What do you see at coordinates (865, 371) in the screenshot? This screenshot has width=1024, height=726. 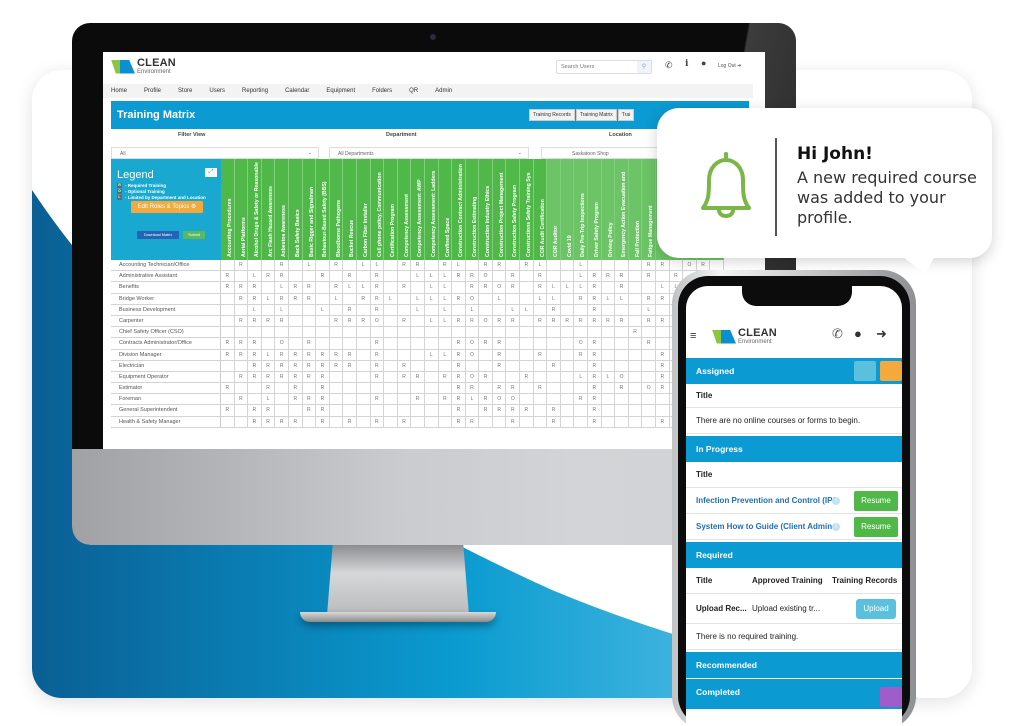 I see `assign-user-icon` at bounding box center [865, 371].